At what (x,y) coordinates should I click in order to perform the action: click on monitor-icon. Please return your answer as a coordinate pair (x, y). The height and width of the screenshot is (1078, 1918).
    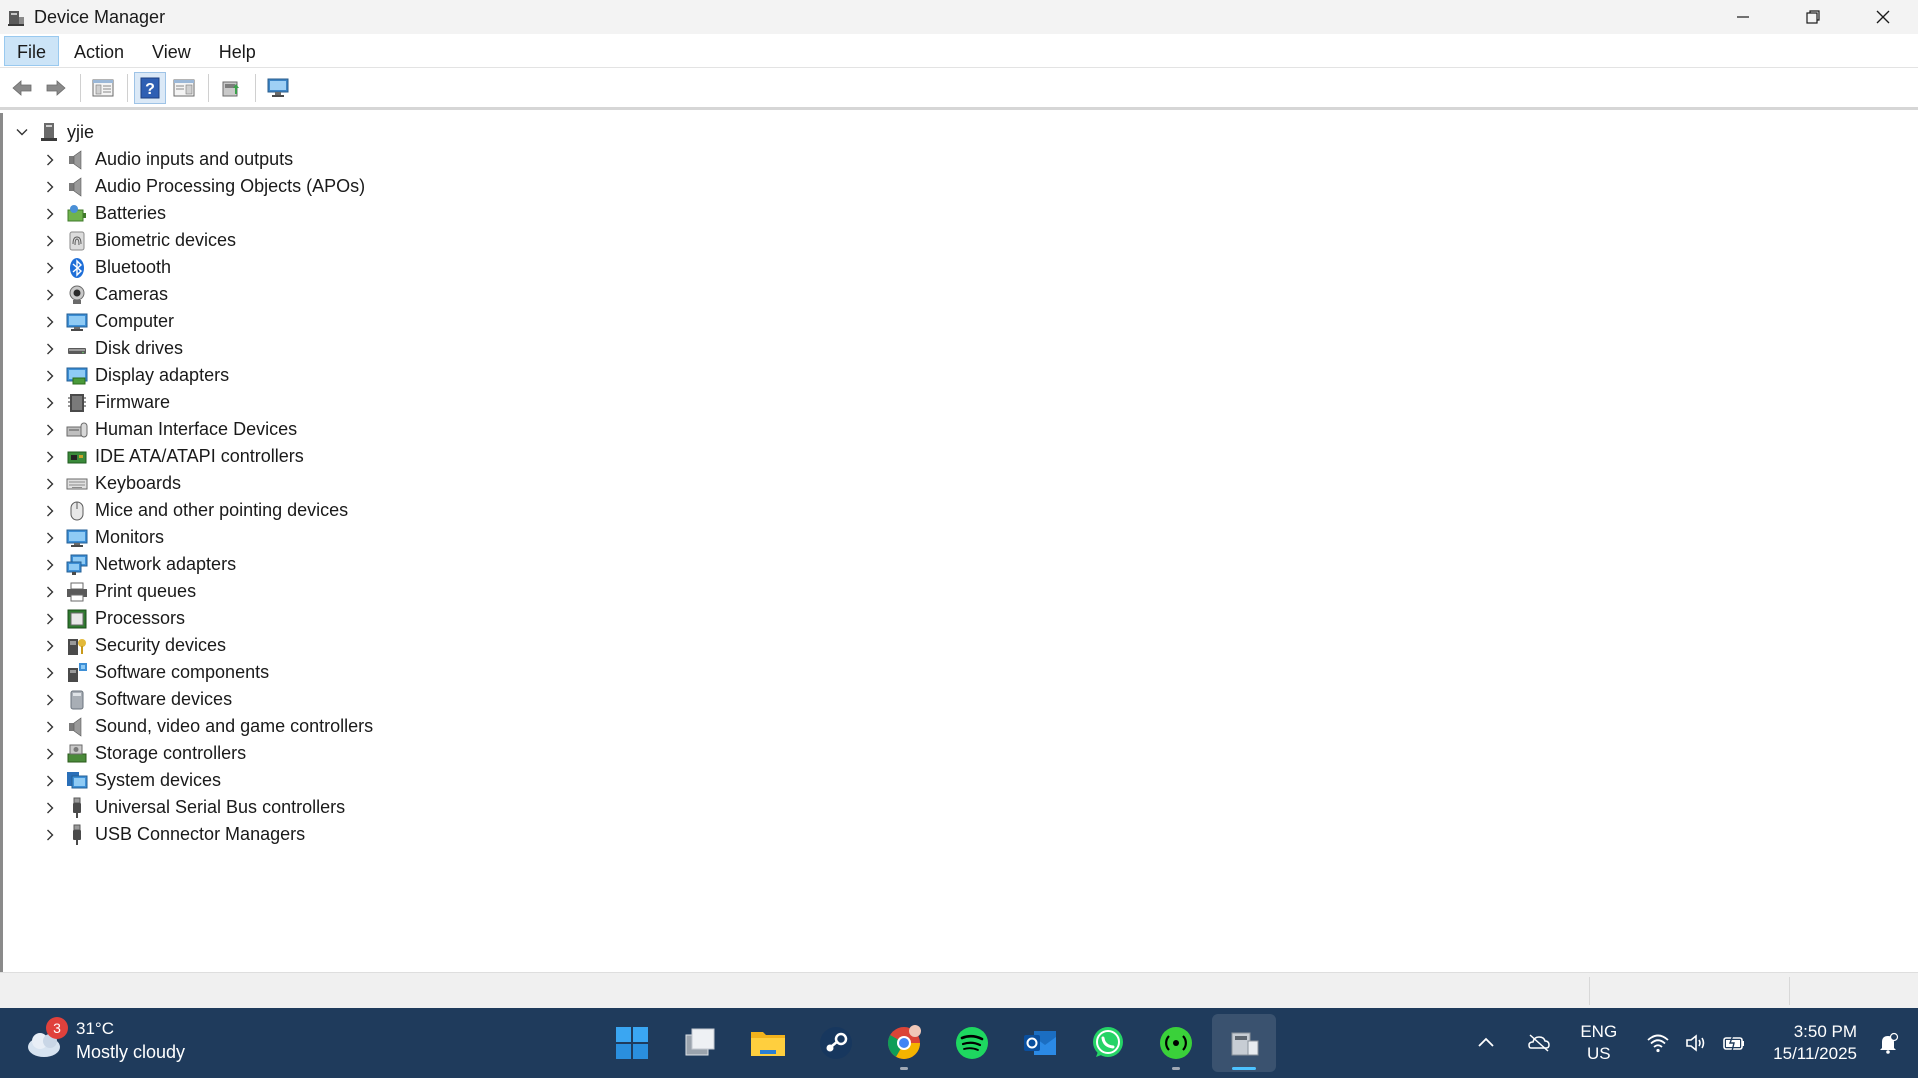
    Looking at the image, I should click on (77, 538).